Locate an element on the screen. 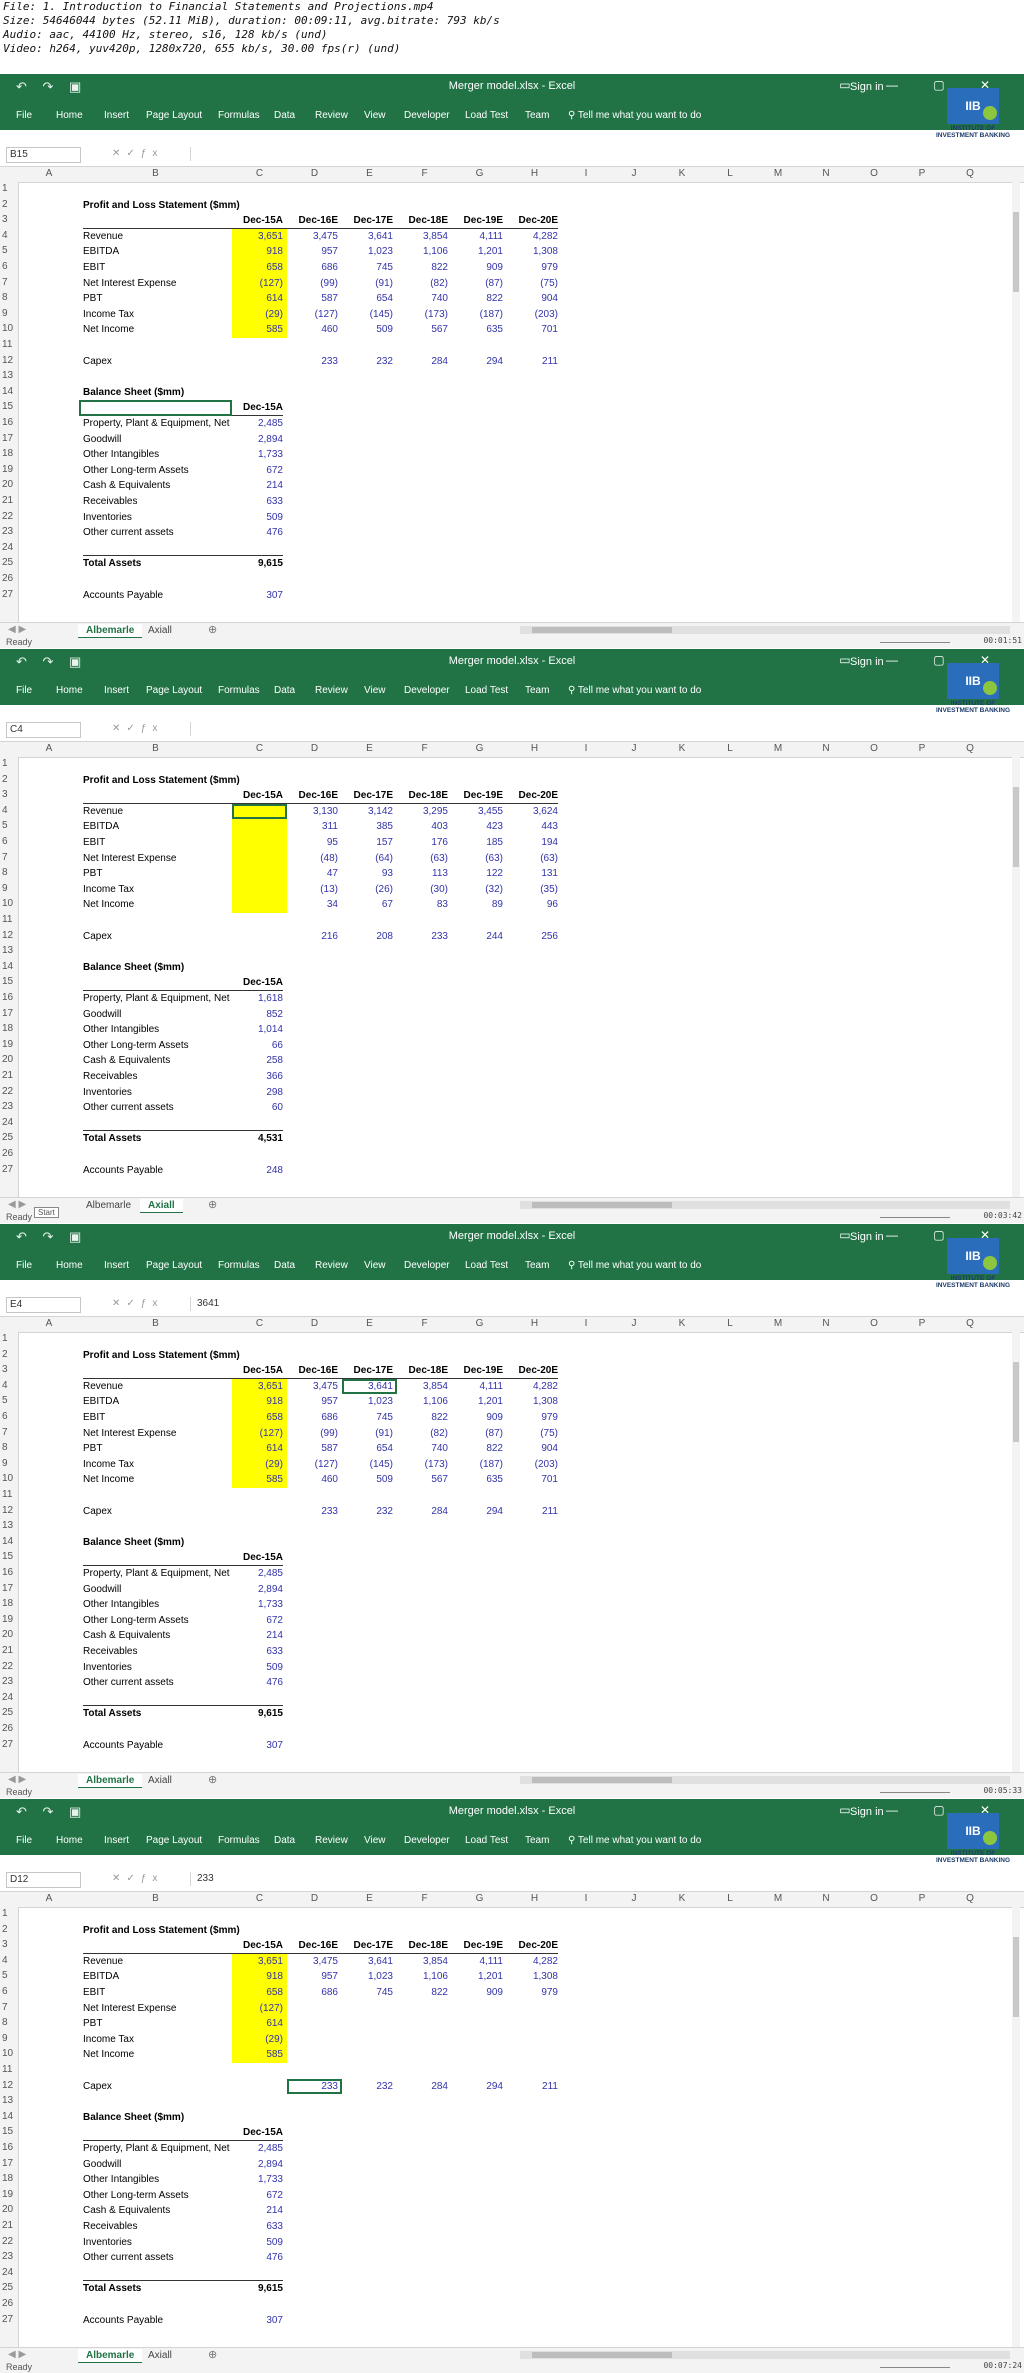  pl-value: 1,201 is located at coordinates (477, 1977).